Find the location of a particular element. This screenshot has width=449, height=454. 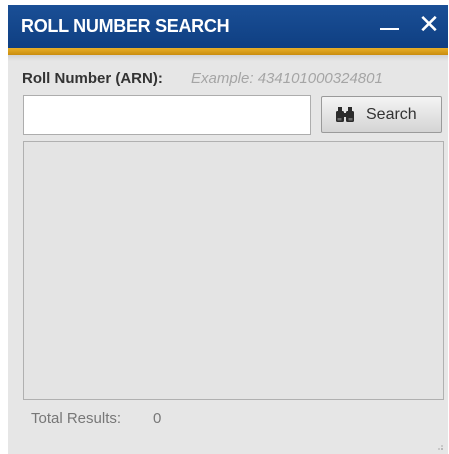

total-results-label: Total Results: is located at coordinates (76, 418).